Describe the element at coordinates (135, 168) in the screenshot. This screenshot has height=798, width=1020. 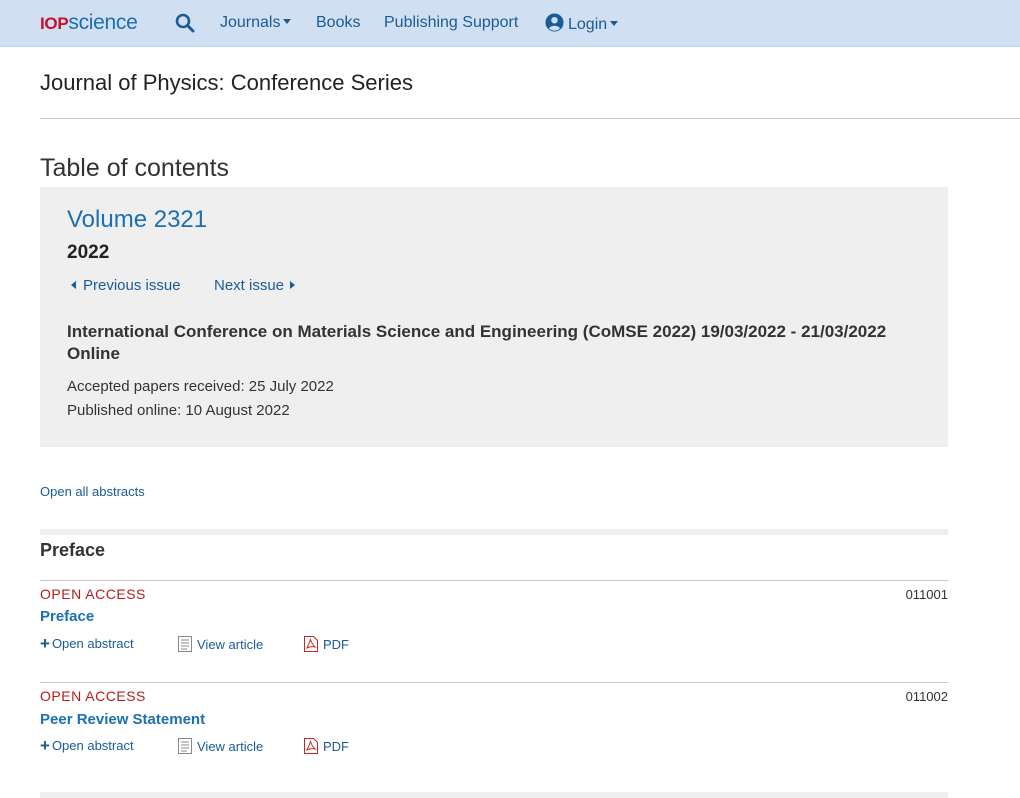
I see `page-title: Table of contents` at that location.